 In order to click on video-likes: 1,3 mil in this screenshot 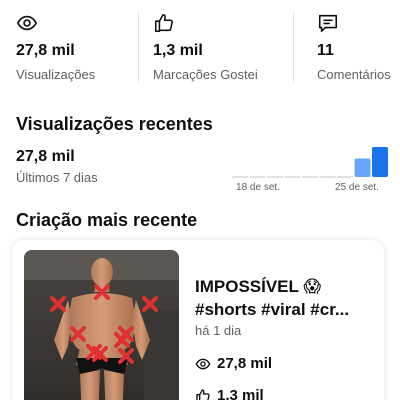, I will do `click(229, 393)`.